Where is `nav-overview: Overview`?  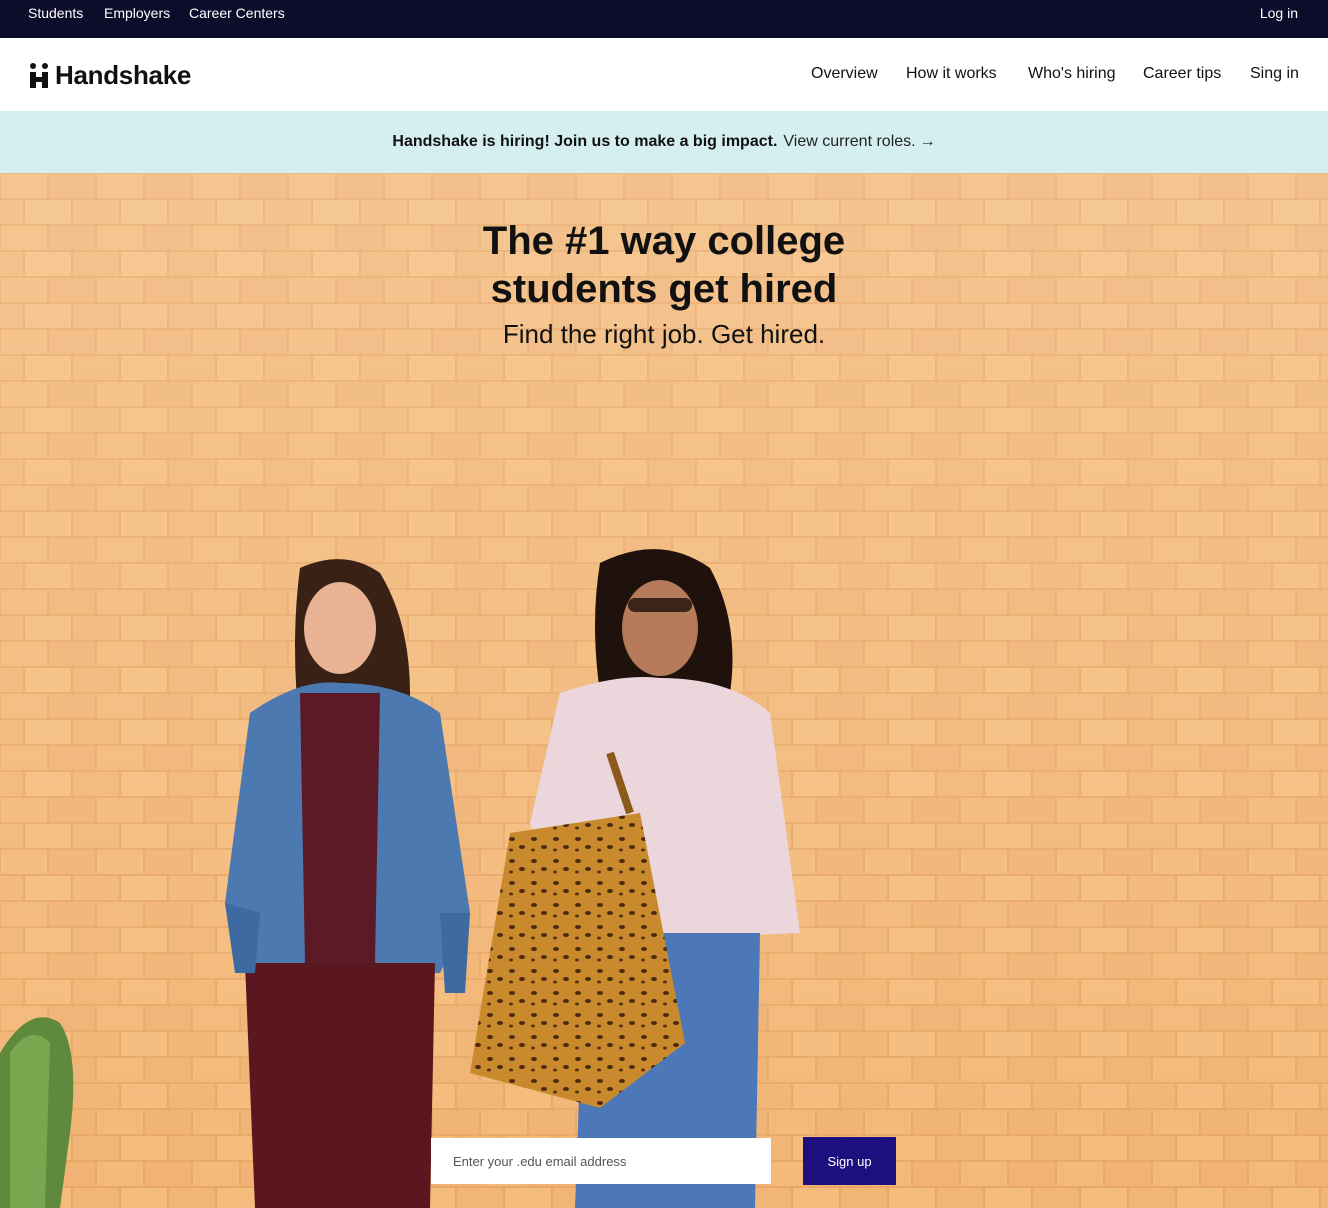 nav-overview: Overview is located at coordinates (844, 74).